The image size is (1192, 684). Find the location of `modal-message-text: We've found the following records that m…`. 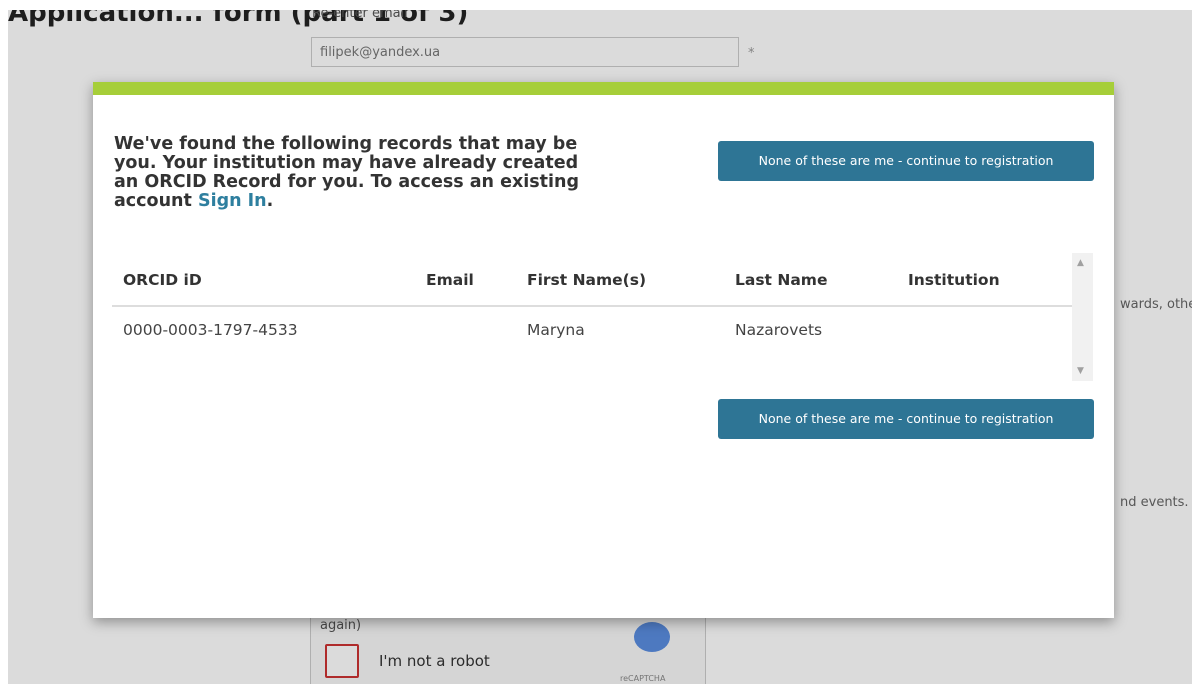

modal-message-text: We've found the following records that m… is located at coordinates (347, 172).